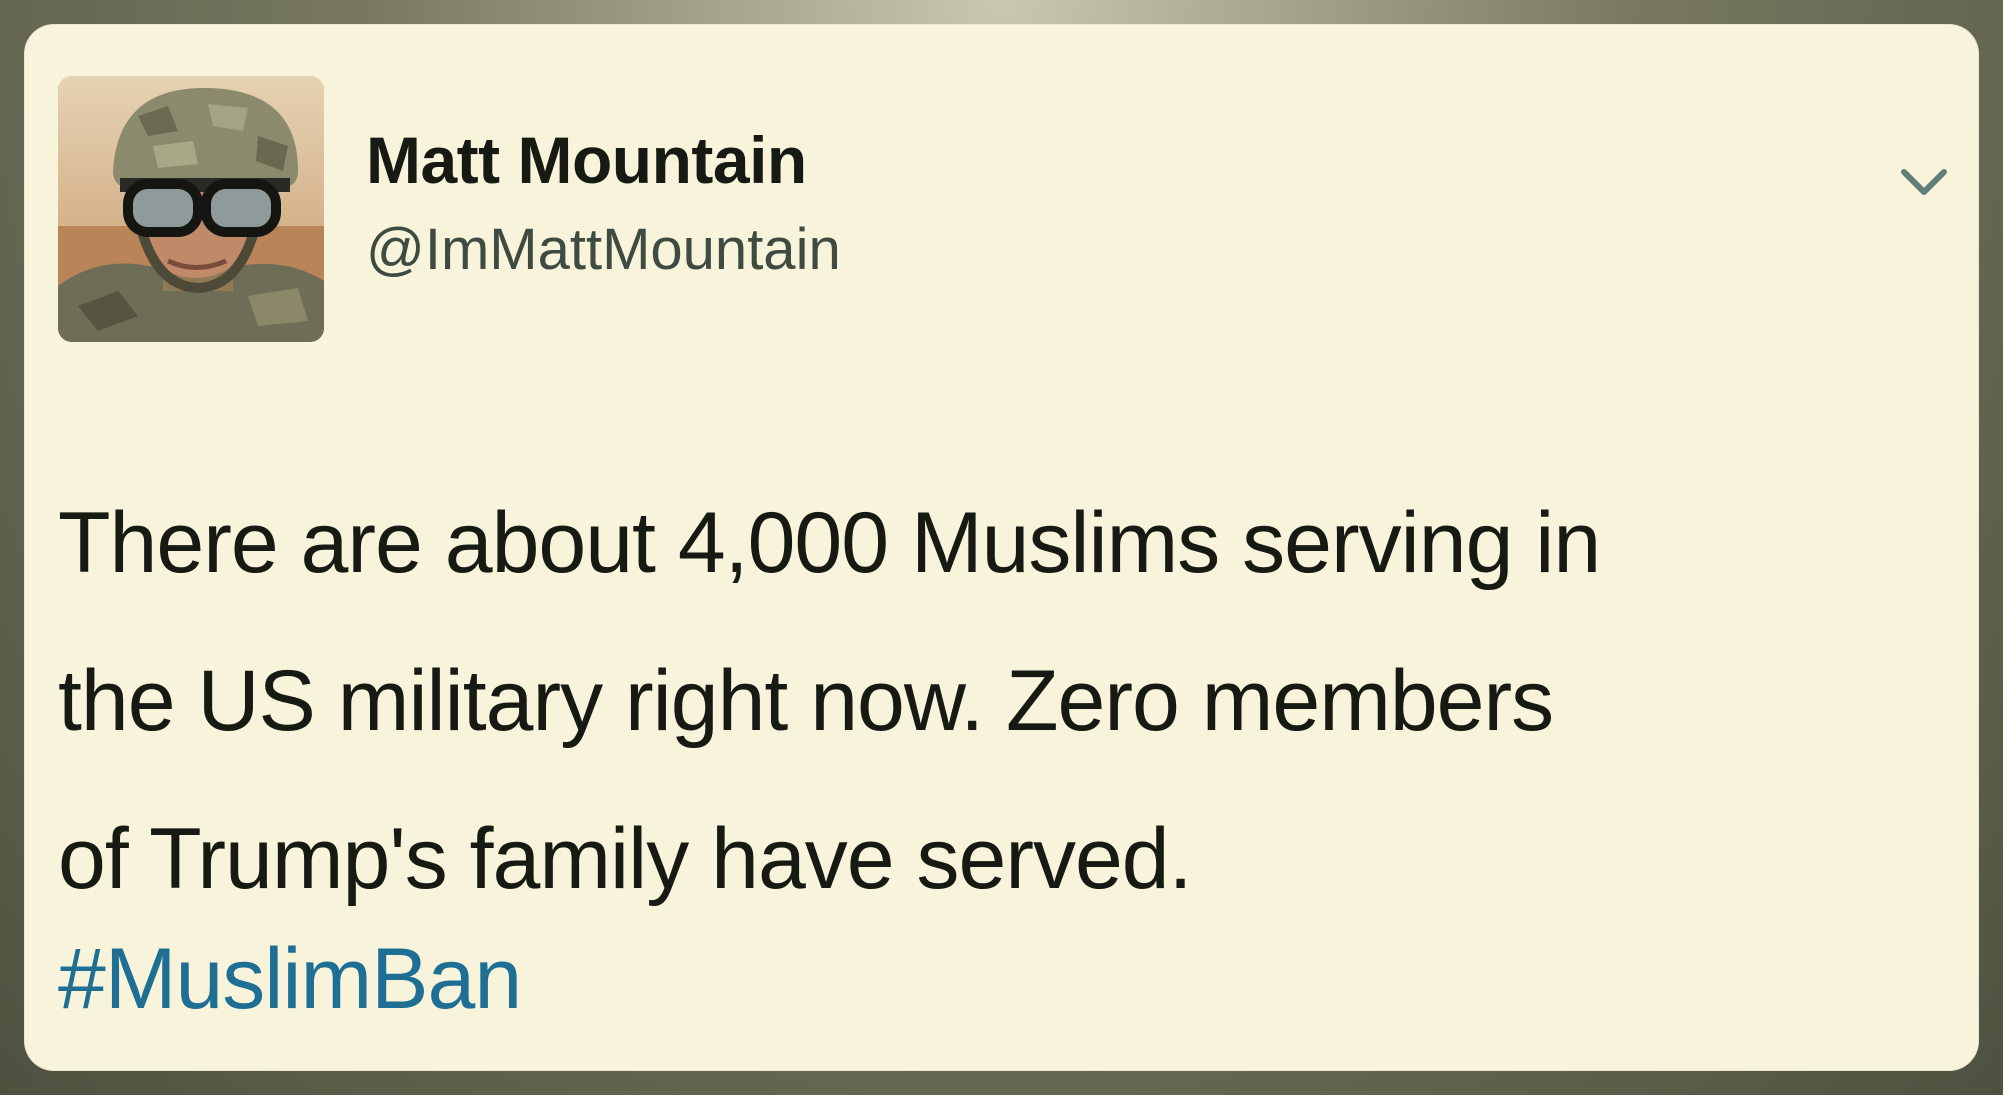 This screenshot has width=2003, height=1095. Describe the element at coordinates (625, 859) in the screenshot. I see `tweet-text-line: of Trump's family have served.` at that location.